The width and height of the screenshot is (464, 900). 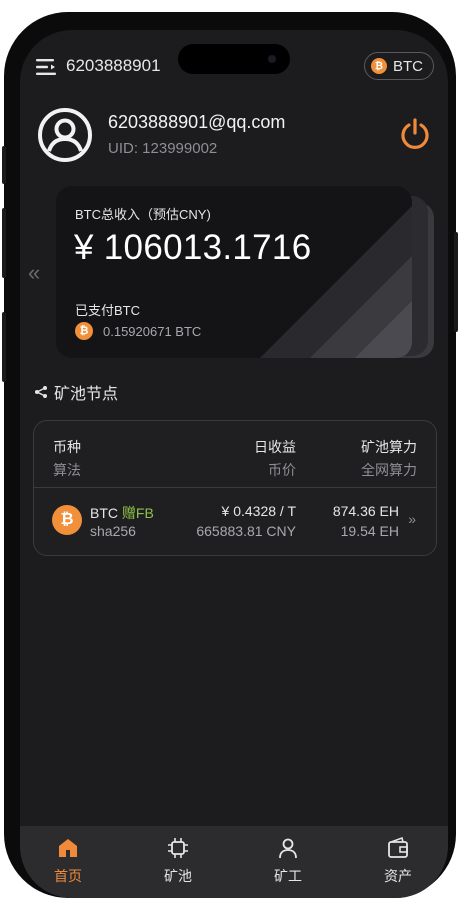 I want to click on row-bonus: 赠FB, so click(x=137, y=513).